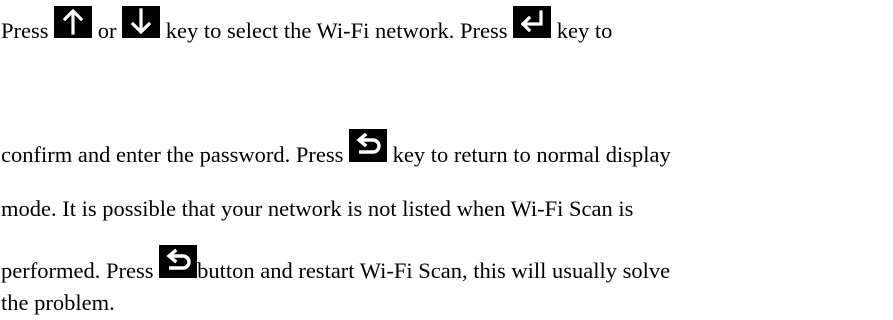  What do you see at coordinates (107, 30) in the screenshot?
I see `text-or: or` at bounding box center [107, 30].